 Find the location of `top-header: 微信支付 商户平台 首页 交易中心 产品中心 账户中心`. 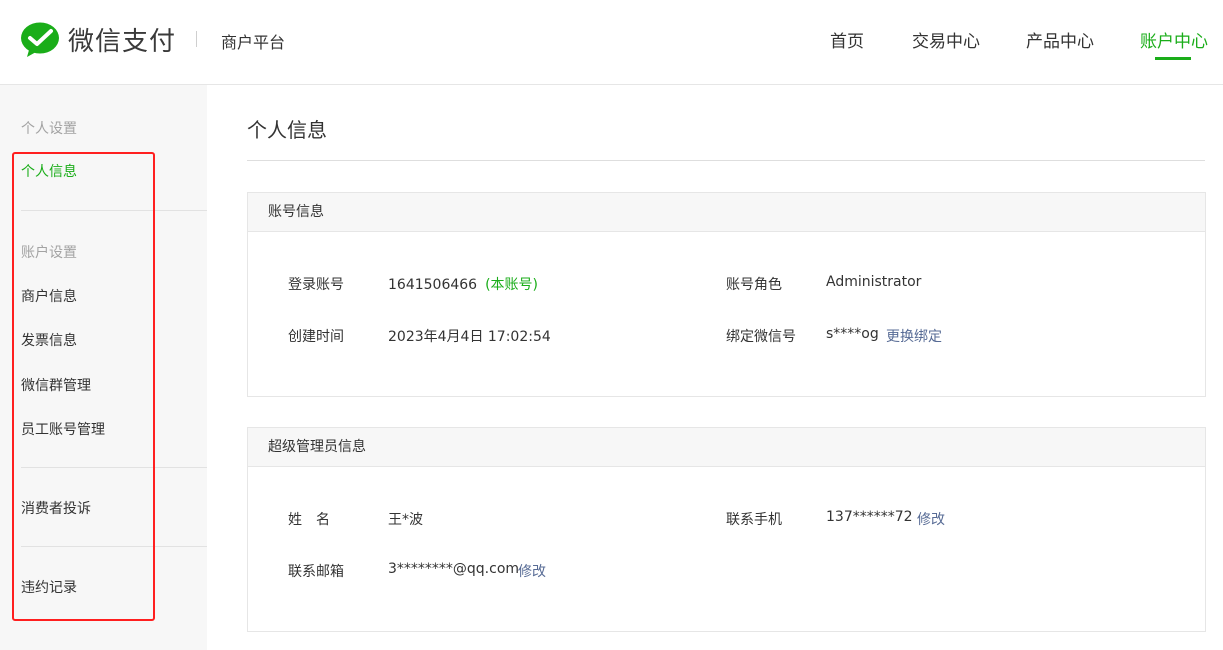

top-header: 微信支付 商户平台 首页 交易中心 产品中心 账户中心 is located at coordinates (611, 42).